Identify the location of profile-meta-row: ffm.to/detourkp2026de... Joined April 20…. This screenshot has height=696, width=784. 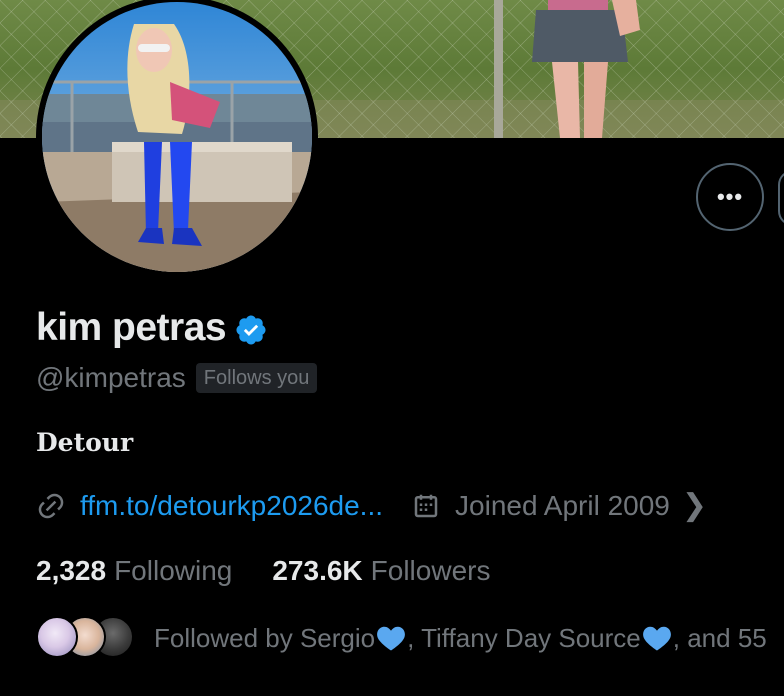
(371, 505).